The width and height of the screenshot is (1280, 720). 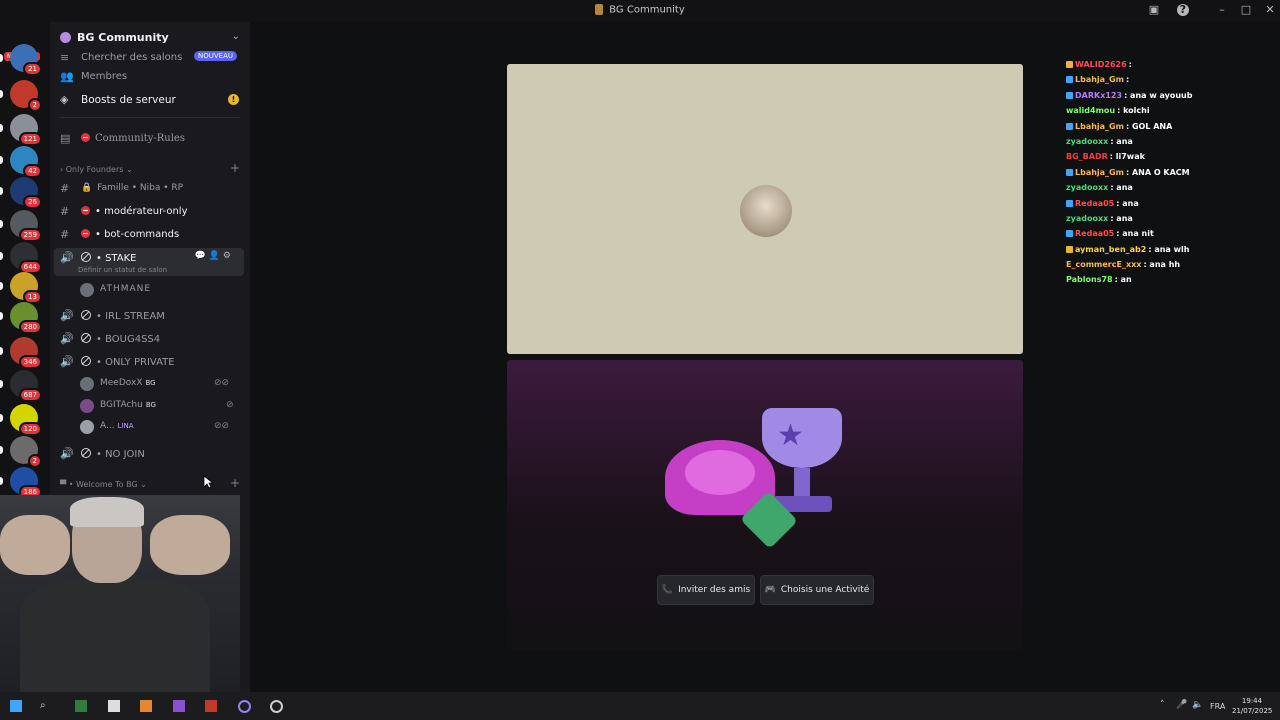 I want to click on category-welcome: ▀ • Welcome To BG ⌄, so click(x=103, y=484).